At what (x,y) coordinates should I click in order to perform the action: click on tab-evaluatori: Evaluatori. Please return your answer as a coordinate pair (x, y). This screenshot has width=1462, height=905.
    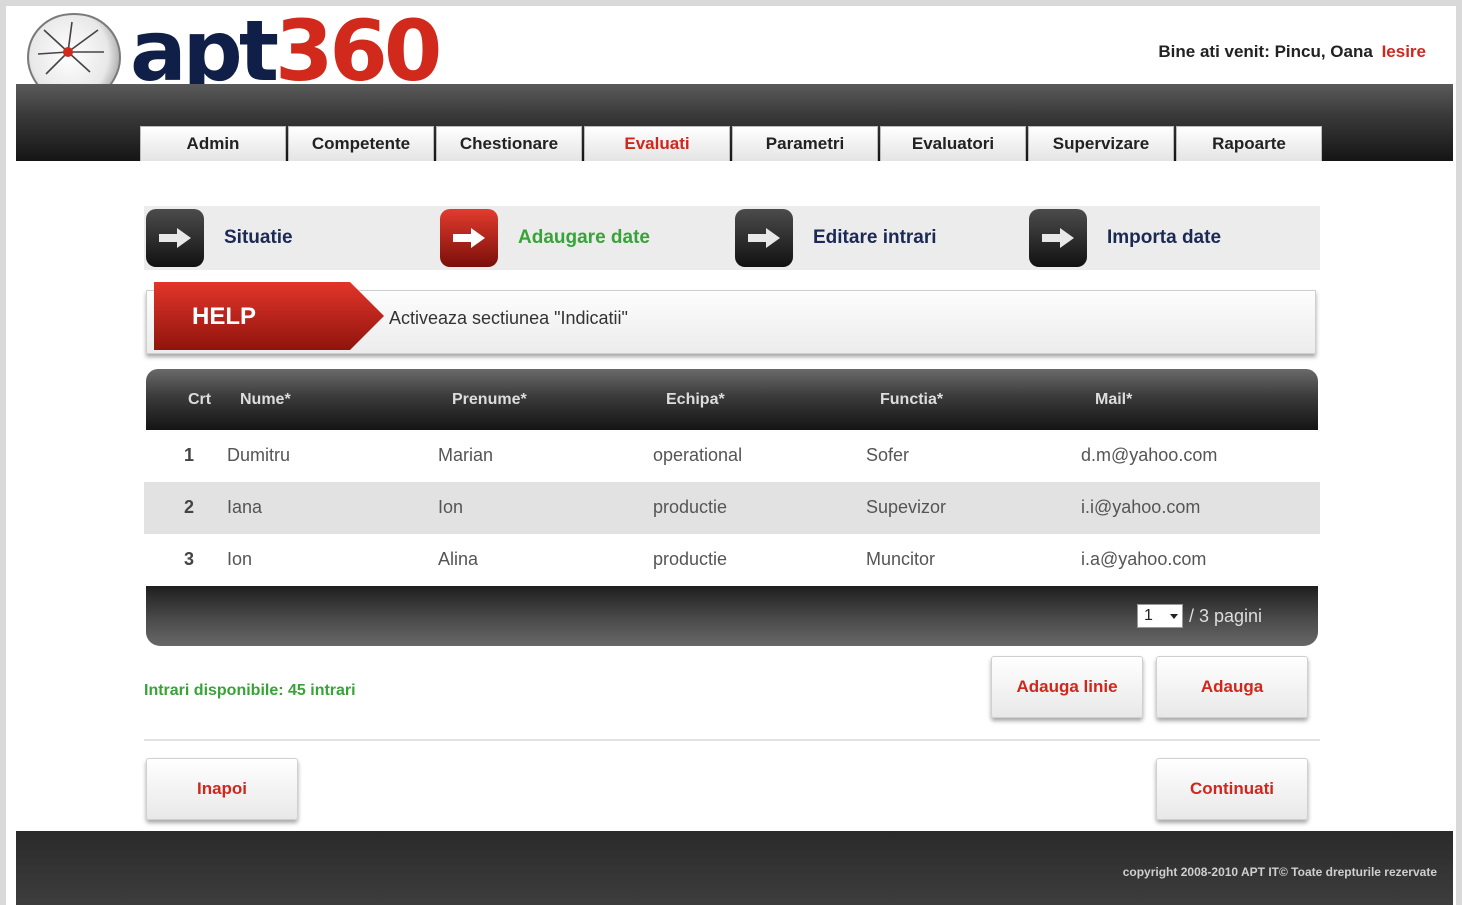
    Looking at the image, I should click on (953, 143).